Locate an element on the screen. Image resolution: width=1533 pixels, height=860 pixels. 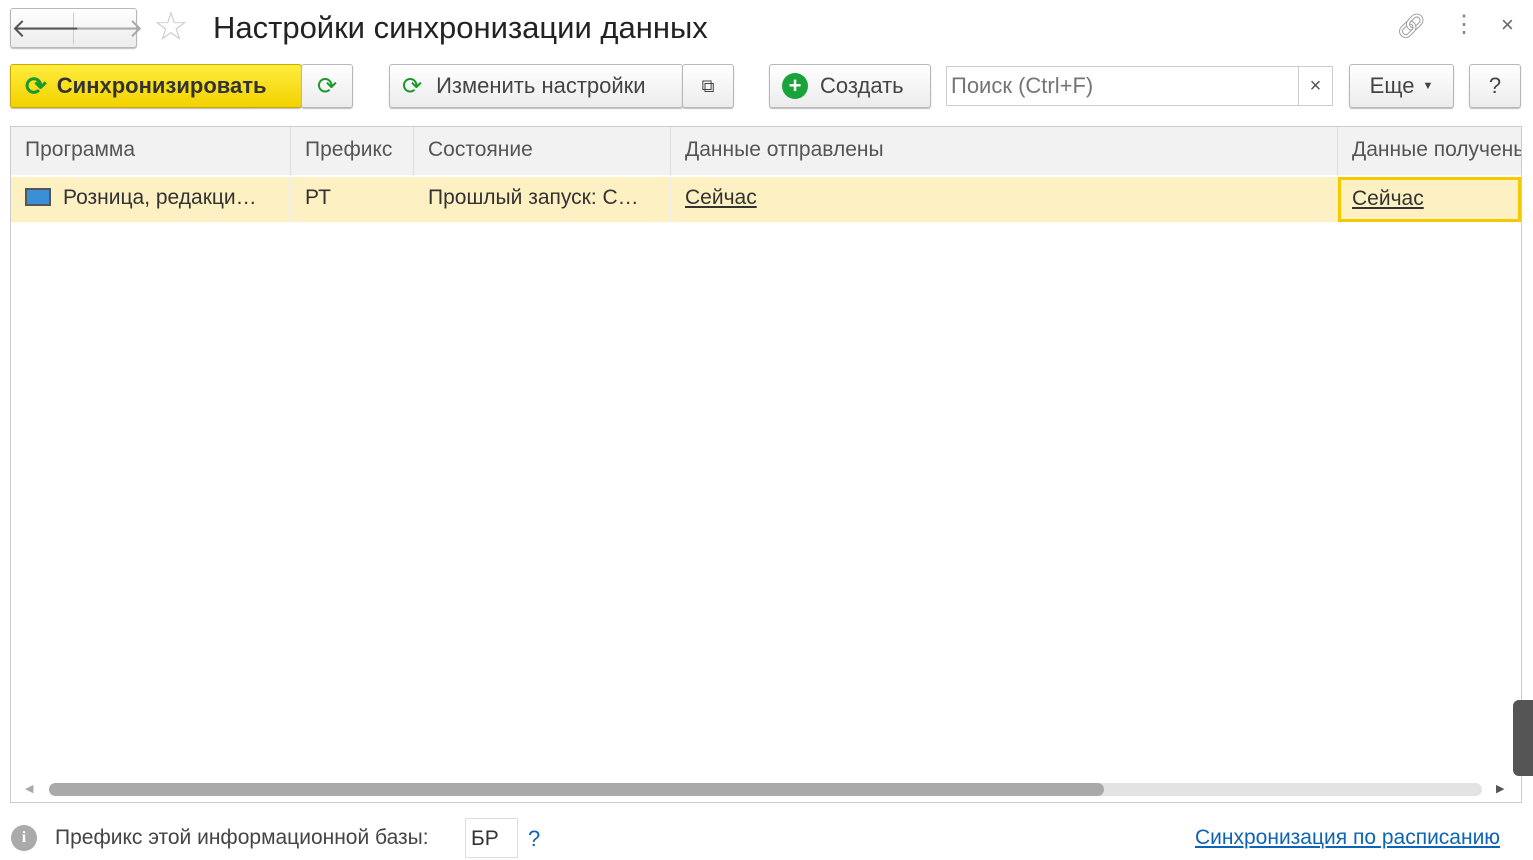
sync-button: ⟳ Синхронизировать is located at coordinates (156, 86).